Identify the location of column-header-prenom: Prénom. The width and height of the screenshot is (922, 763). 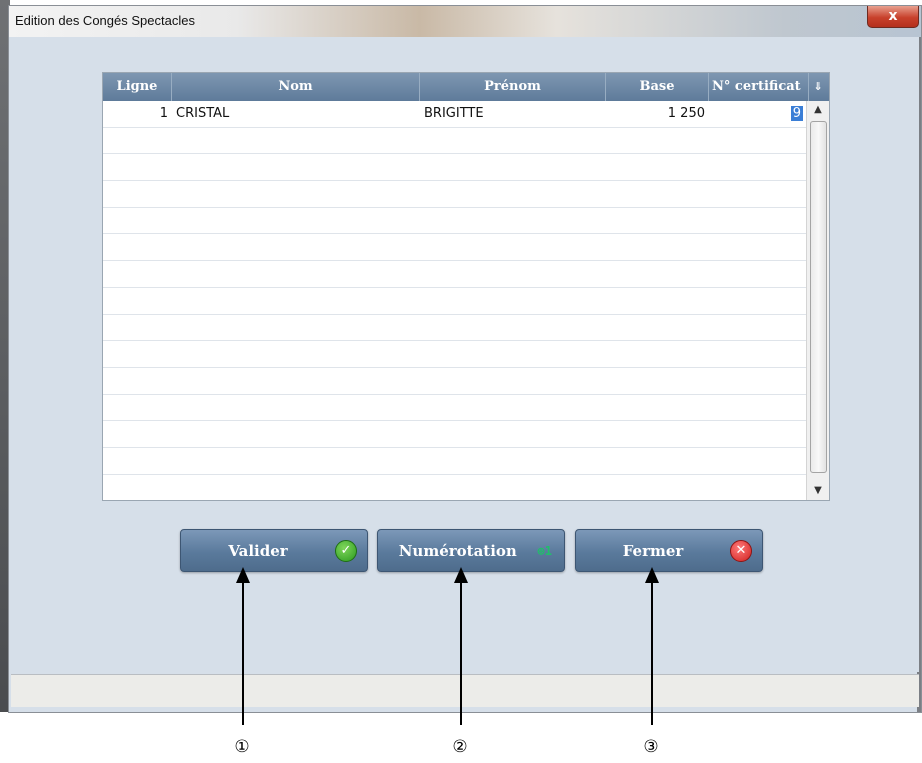
(513, 87).